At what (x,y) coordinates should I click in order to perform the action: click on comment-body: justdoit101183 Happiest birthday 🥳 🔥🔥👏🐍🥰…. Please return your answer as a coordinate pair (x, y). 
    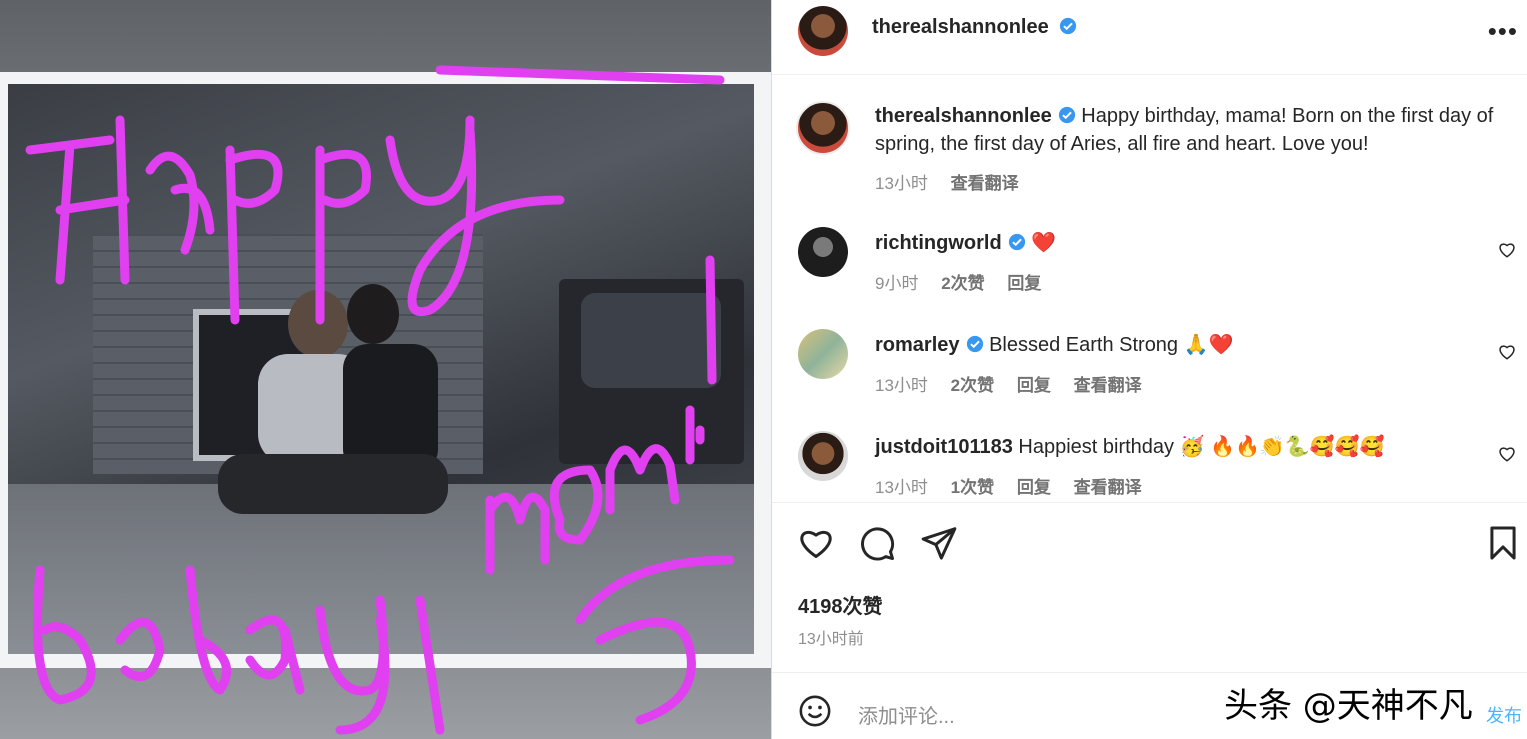
    Looking at the image, I should click on (1185, 447).